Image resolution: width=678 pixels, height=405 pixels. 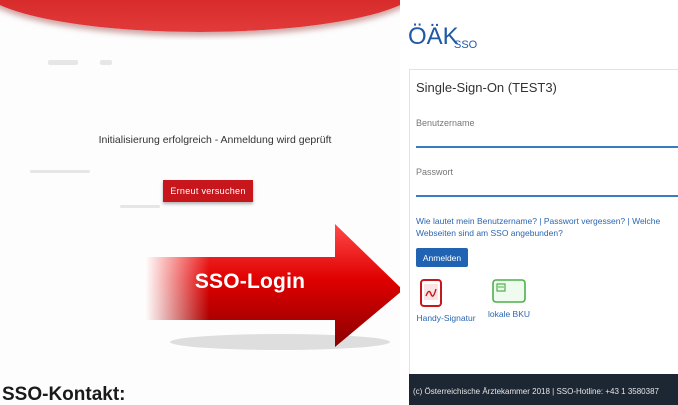 I want to click on logo-wordmark: ÖÄK, so click(x=433, y=36).